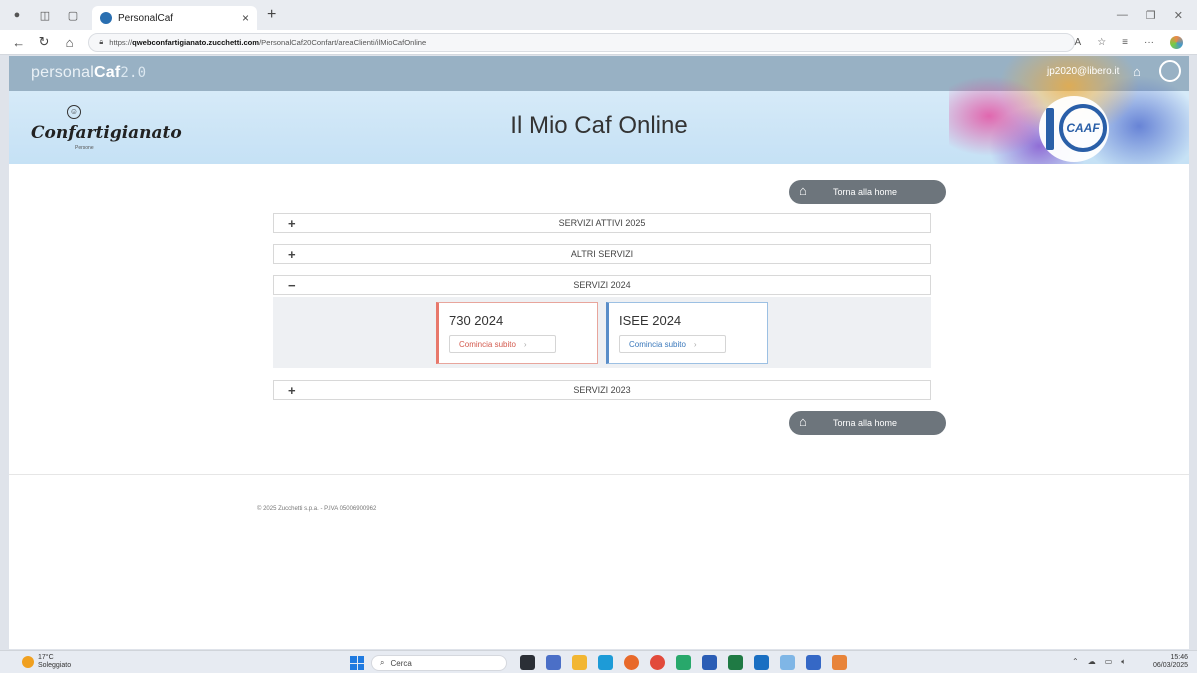 This screenshot has width=1197, height=673. What do you see at coordinates (527, 662) in the screenshot?
I see `task-view-icon` at bounding box center [527, 662].